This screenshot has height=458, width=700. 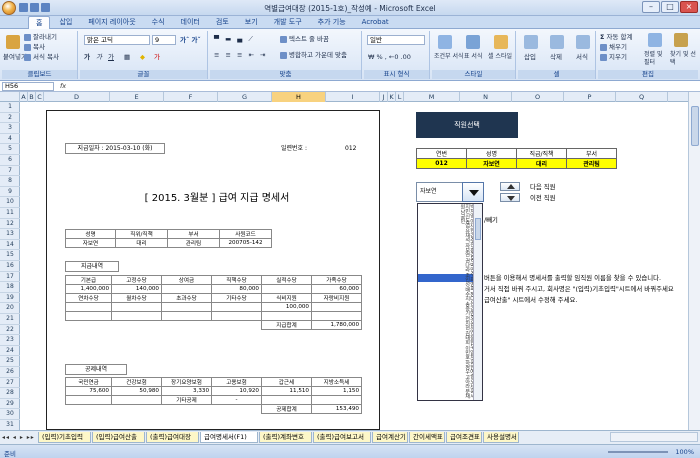 What do you see at coordinates (241, 55) in the screenshot?
I see `horizontal-align-buttons: ≡ ≡ ≡ ⇤ ⇥` at bounding box center [241, 55].